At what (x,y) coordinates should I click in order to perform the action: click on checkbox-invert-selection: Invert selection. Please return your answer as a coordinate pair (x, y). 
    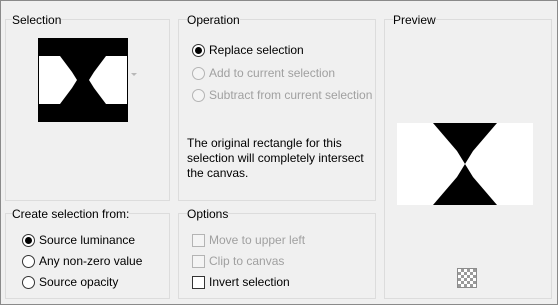
    Looking at the image, I should click on (241, 282).